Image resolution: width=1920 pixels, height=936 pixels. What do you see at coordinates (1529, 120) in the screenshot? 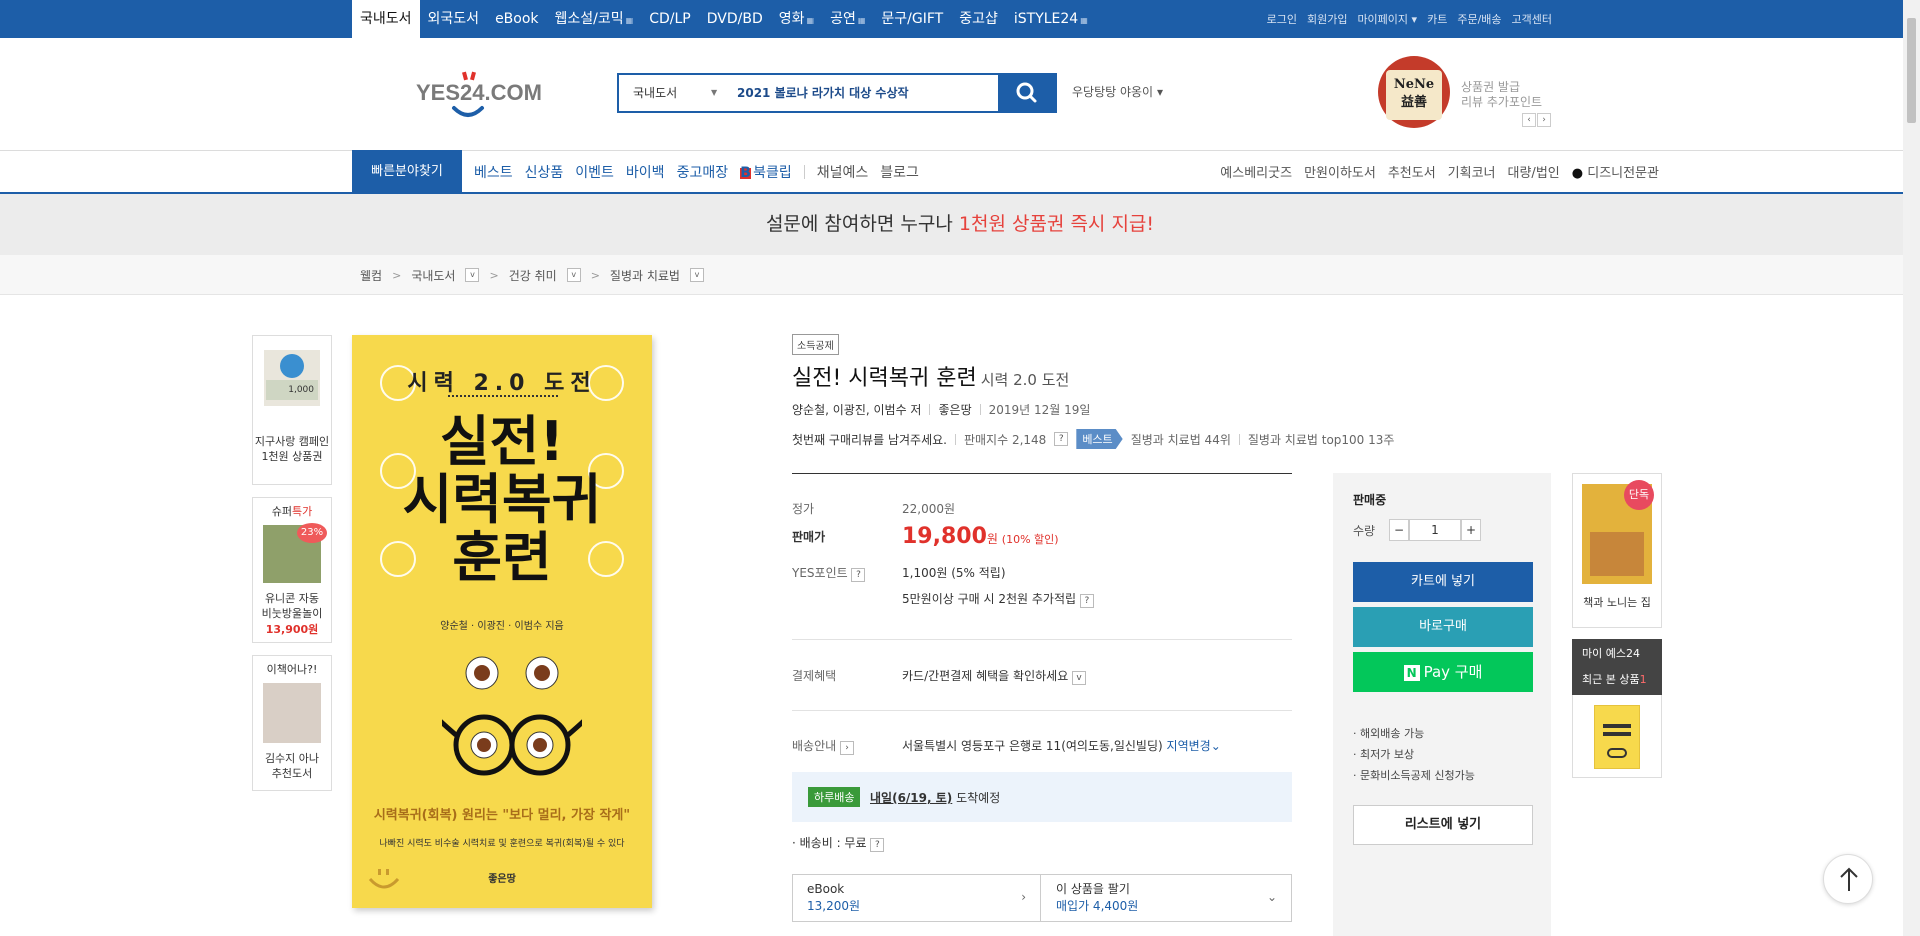
I see `promo-prev-button: ‹` at bounding box center [1529, 120].